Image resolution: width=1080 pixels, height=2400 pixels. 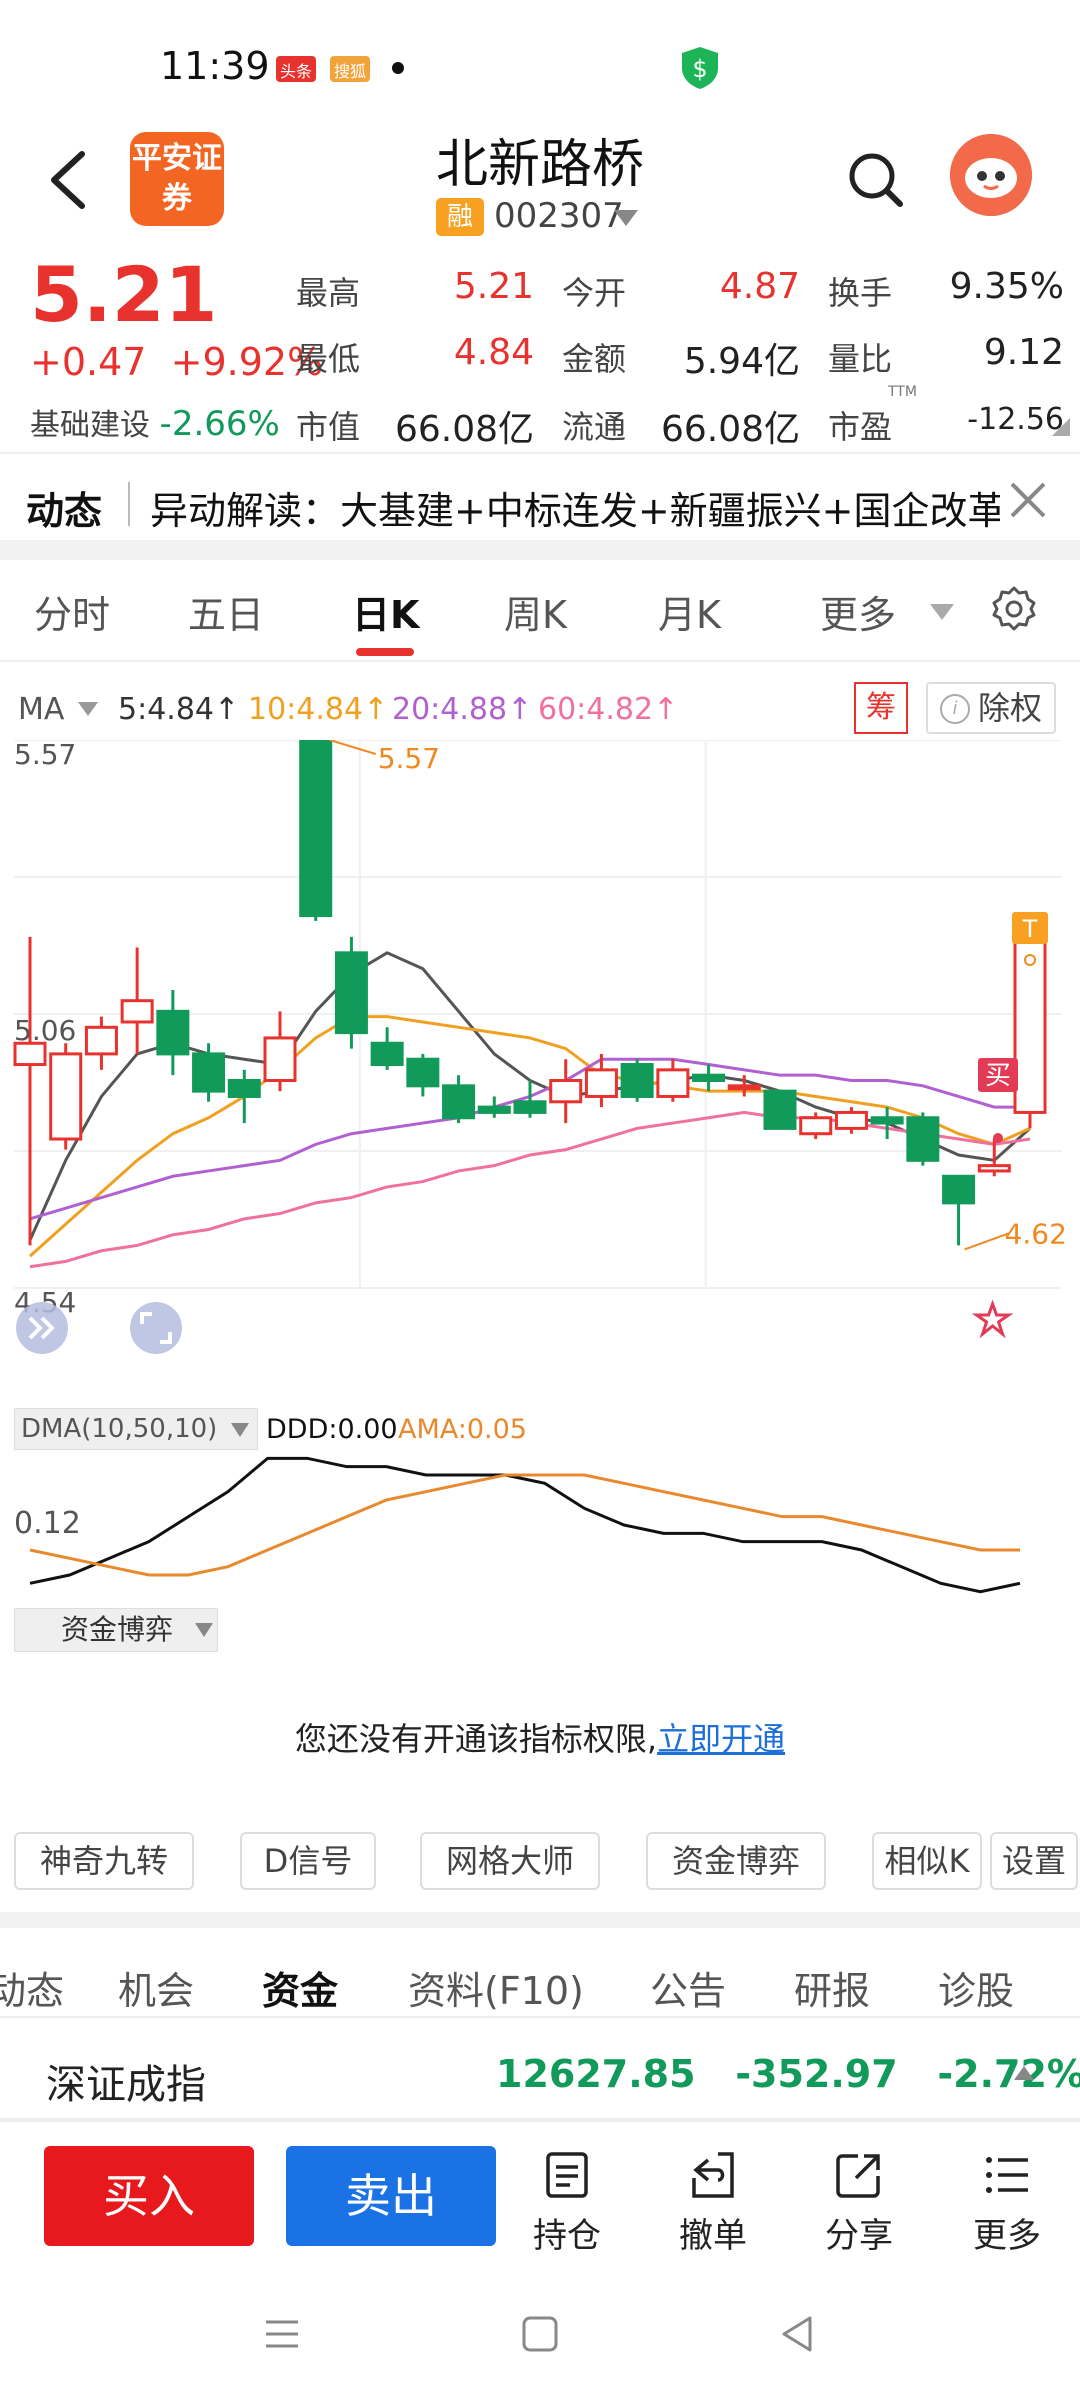 What do you see at coordinates (226, 611) in the screenshot?
I see `tab-five-day: 五日` at bounding box center [226, 611].